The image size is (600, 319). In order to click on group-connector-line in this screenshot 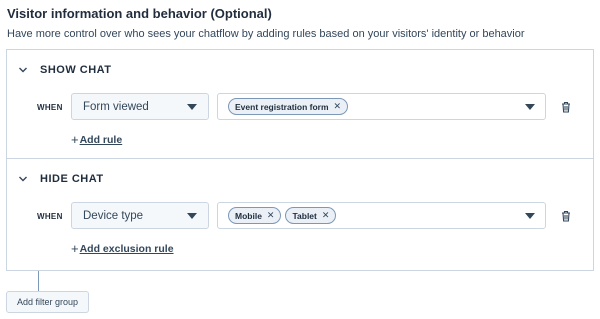, I will do `click(38, 281)`.